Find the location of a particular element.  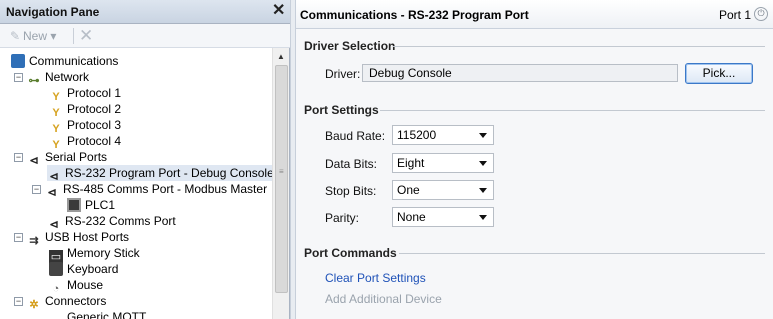

tree-item-network: − ⊶ Network is located at coordinates (52, 78).